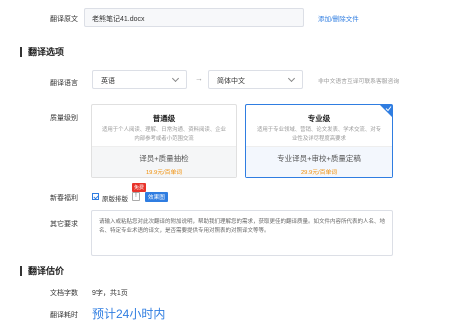  I want to click on add-remove-file-link: 添加/删除文件, so click(338, 18).